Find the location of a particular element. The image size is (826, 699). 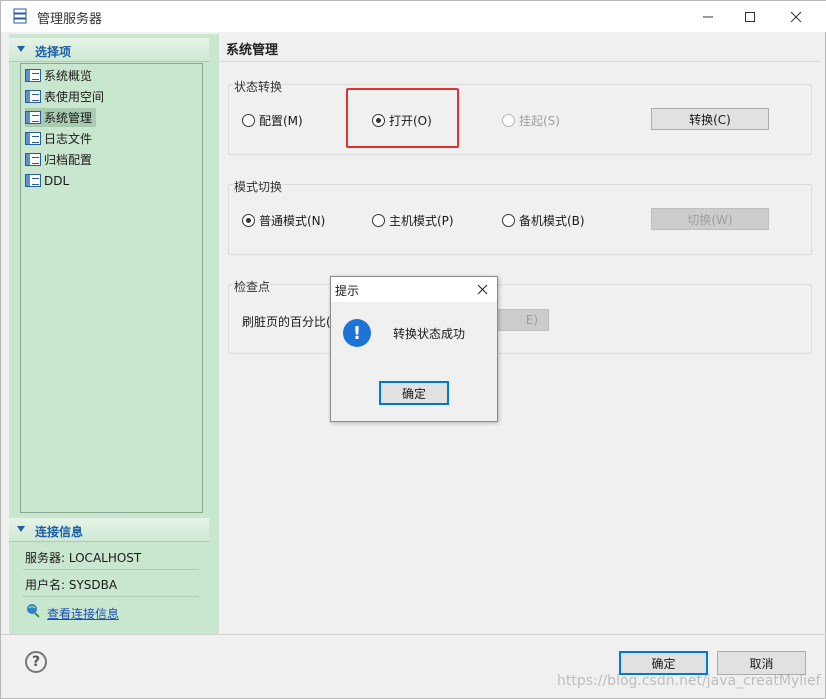

minimize-button is located at coordinates (708, 16).